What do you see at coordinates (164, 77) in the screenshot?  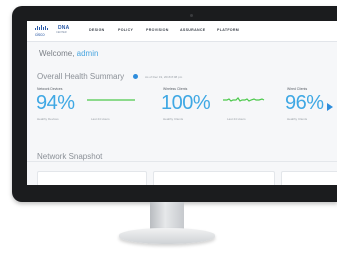 I see `health-as-of: As of Dec 19, 2018 8:08 pm` at bounding box center [164, 77].